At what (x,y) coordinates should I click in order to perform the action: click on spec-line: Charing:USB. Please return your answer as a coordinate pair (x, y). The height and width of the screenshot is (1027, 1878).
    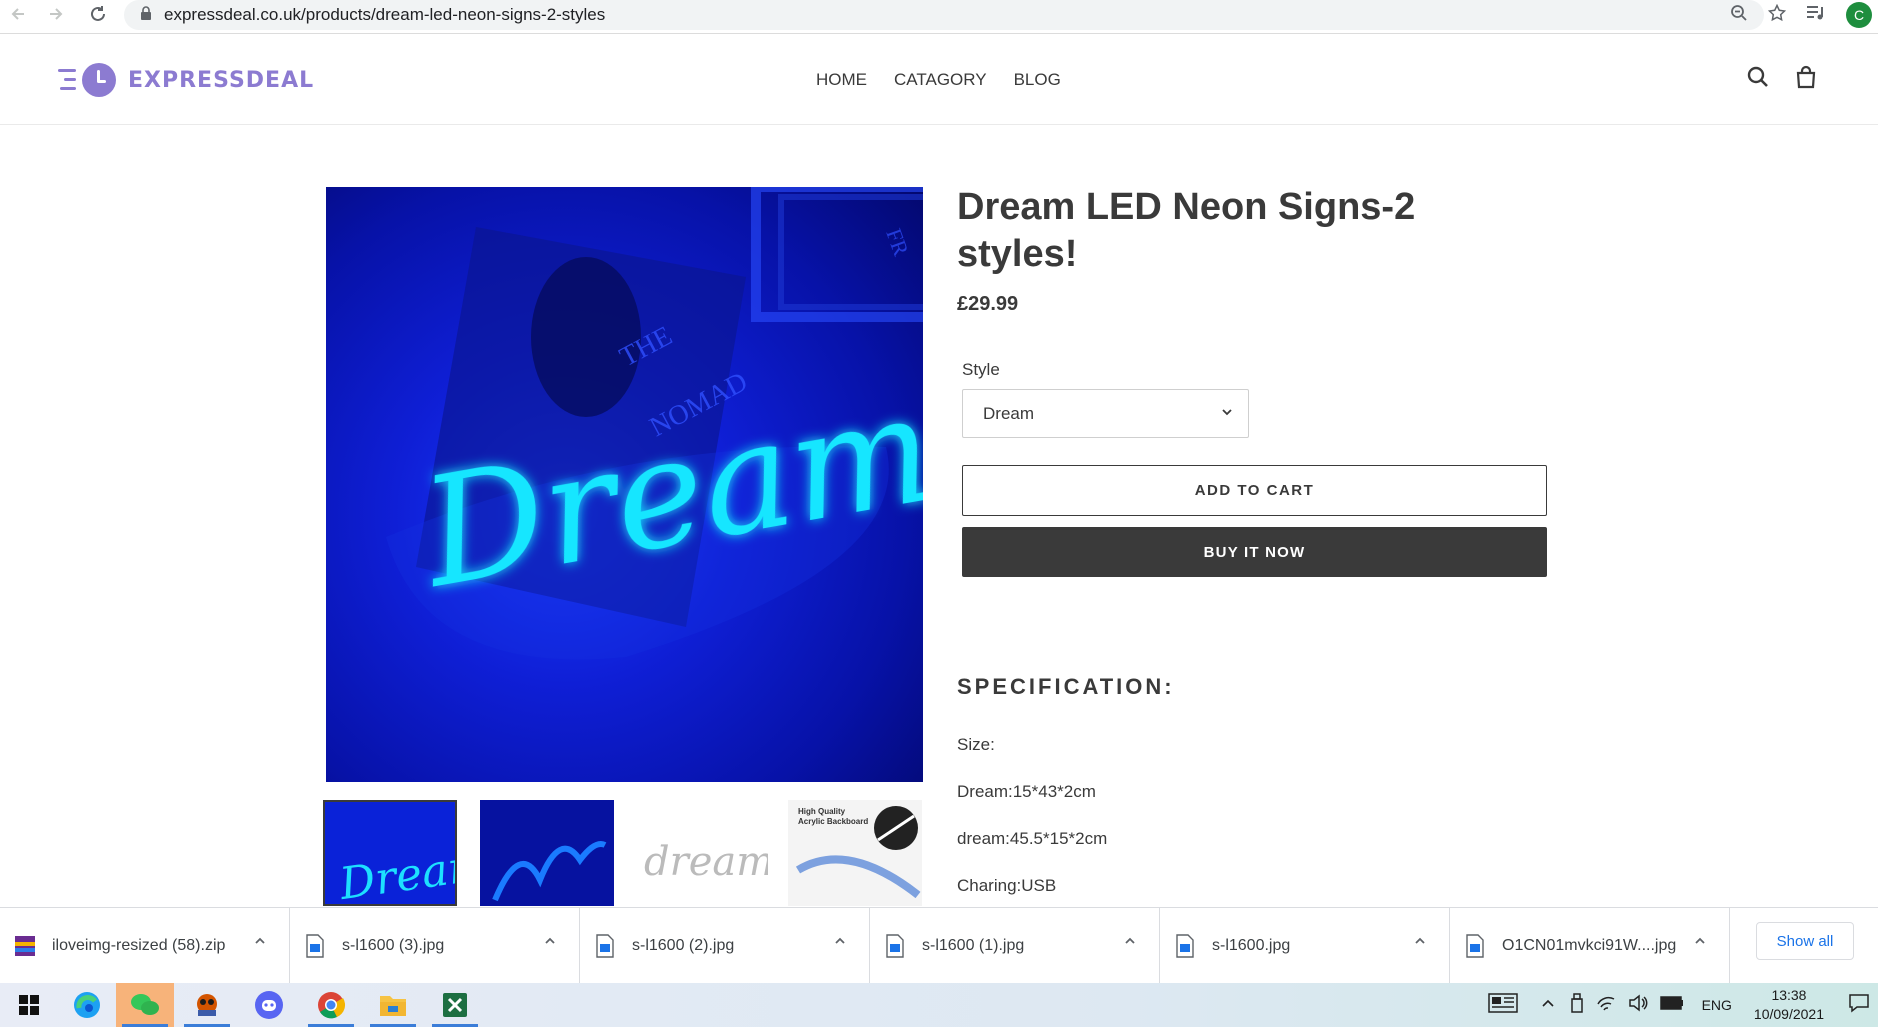
    Looking at the image, I should click on (1007, 885).